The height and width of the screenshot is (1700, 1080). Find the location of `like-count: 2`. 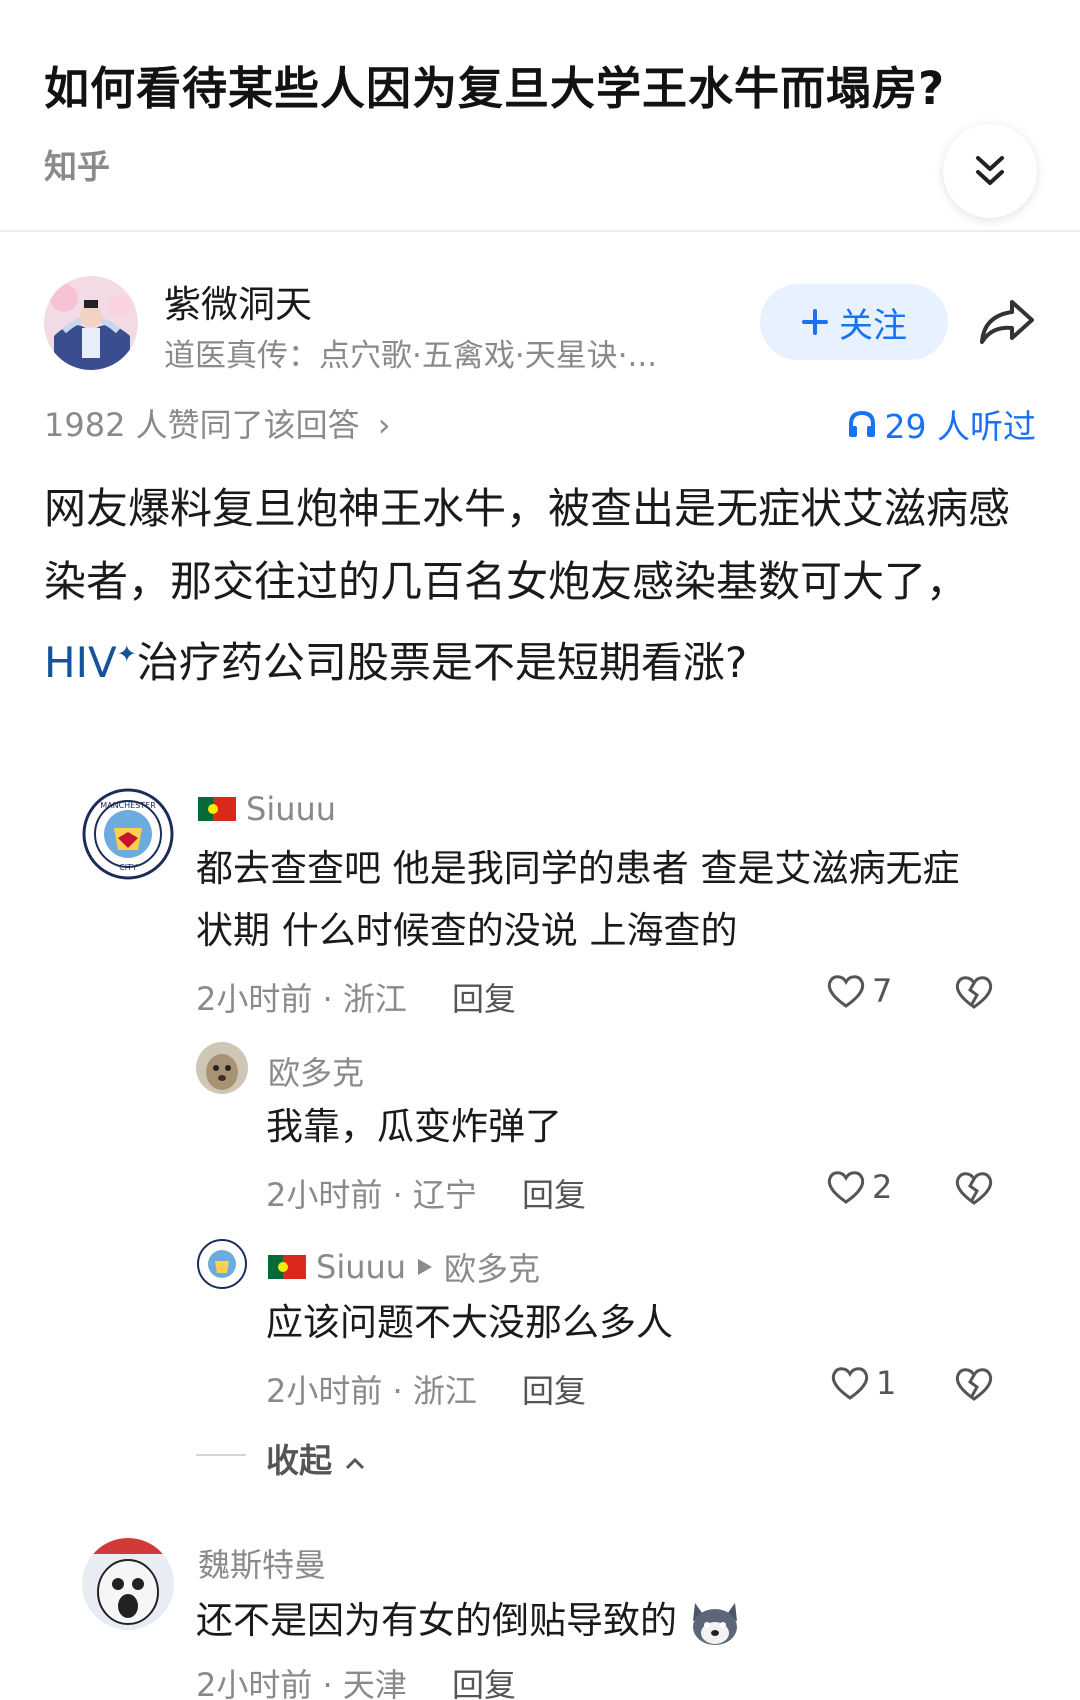

like-count: 2 is located at coordinates (882, 1187).